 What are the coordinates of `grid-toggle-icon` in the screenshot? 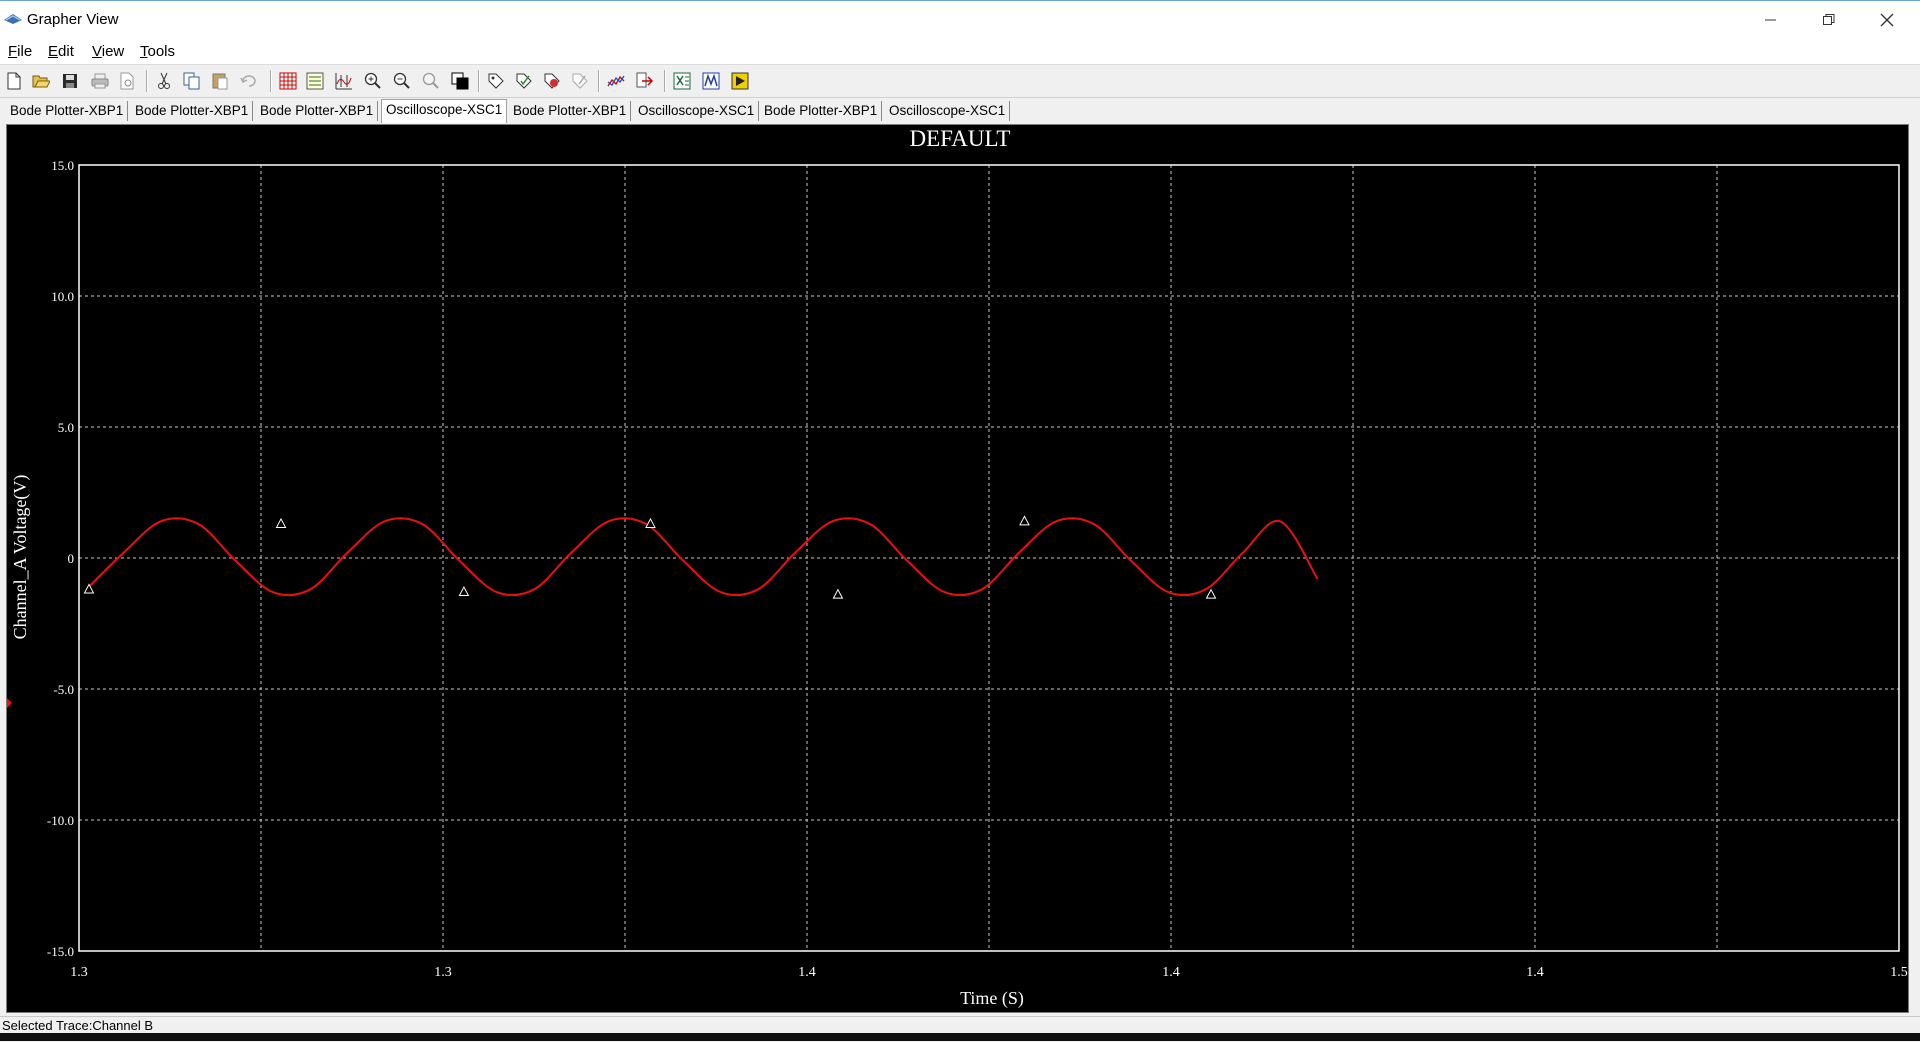 It's located at (288, 81).